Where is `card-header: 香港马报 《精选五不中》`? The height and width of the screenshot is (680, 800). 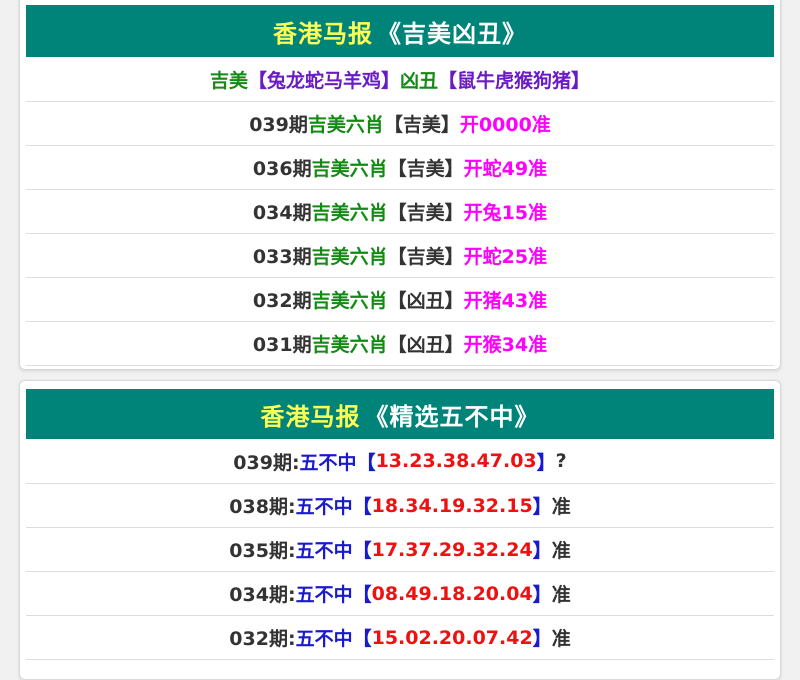
card-header: 香港马报 《精选五不中》 is located at coordinates (400, 414).